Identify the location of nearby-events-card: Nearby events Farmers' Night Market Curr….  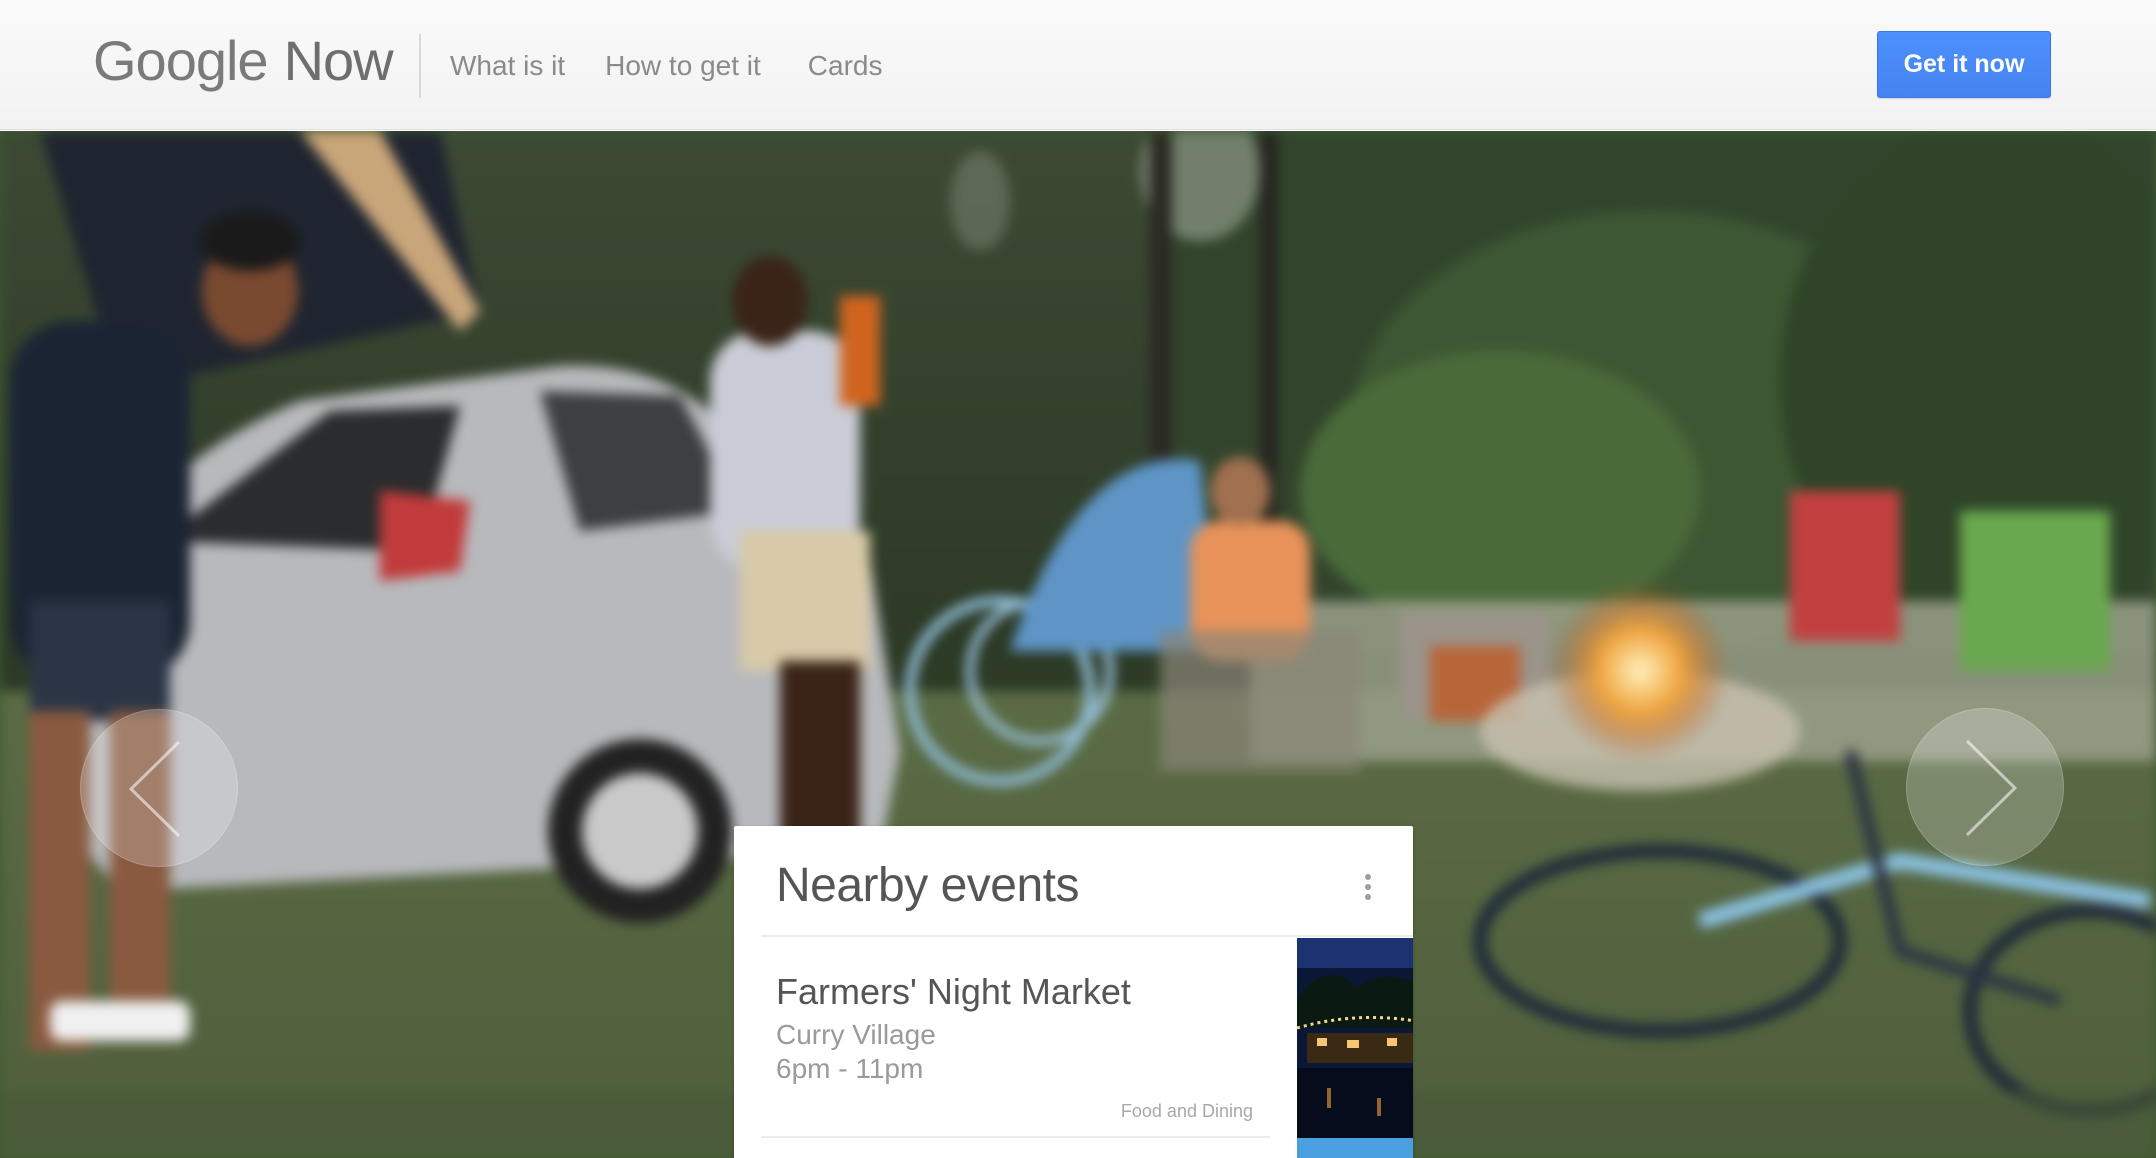
(1073, 992).